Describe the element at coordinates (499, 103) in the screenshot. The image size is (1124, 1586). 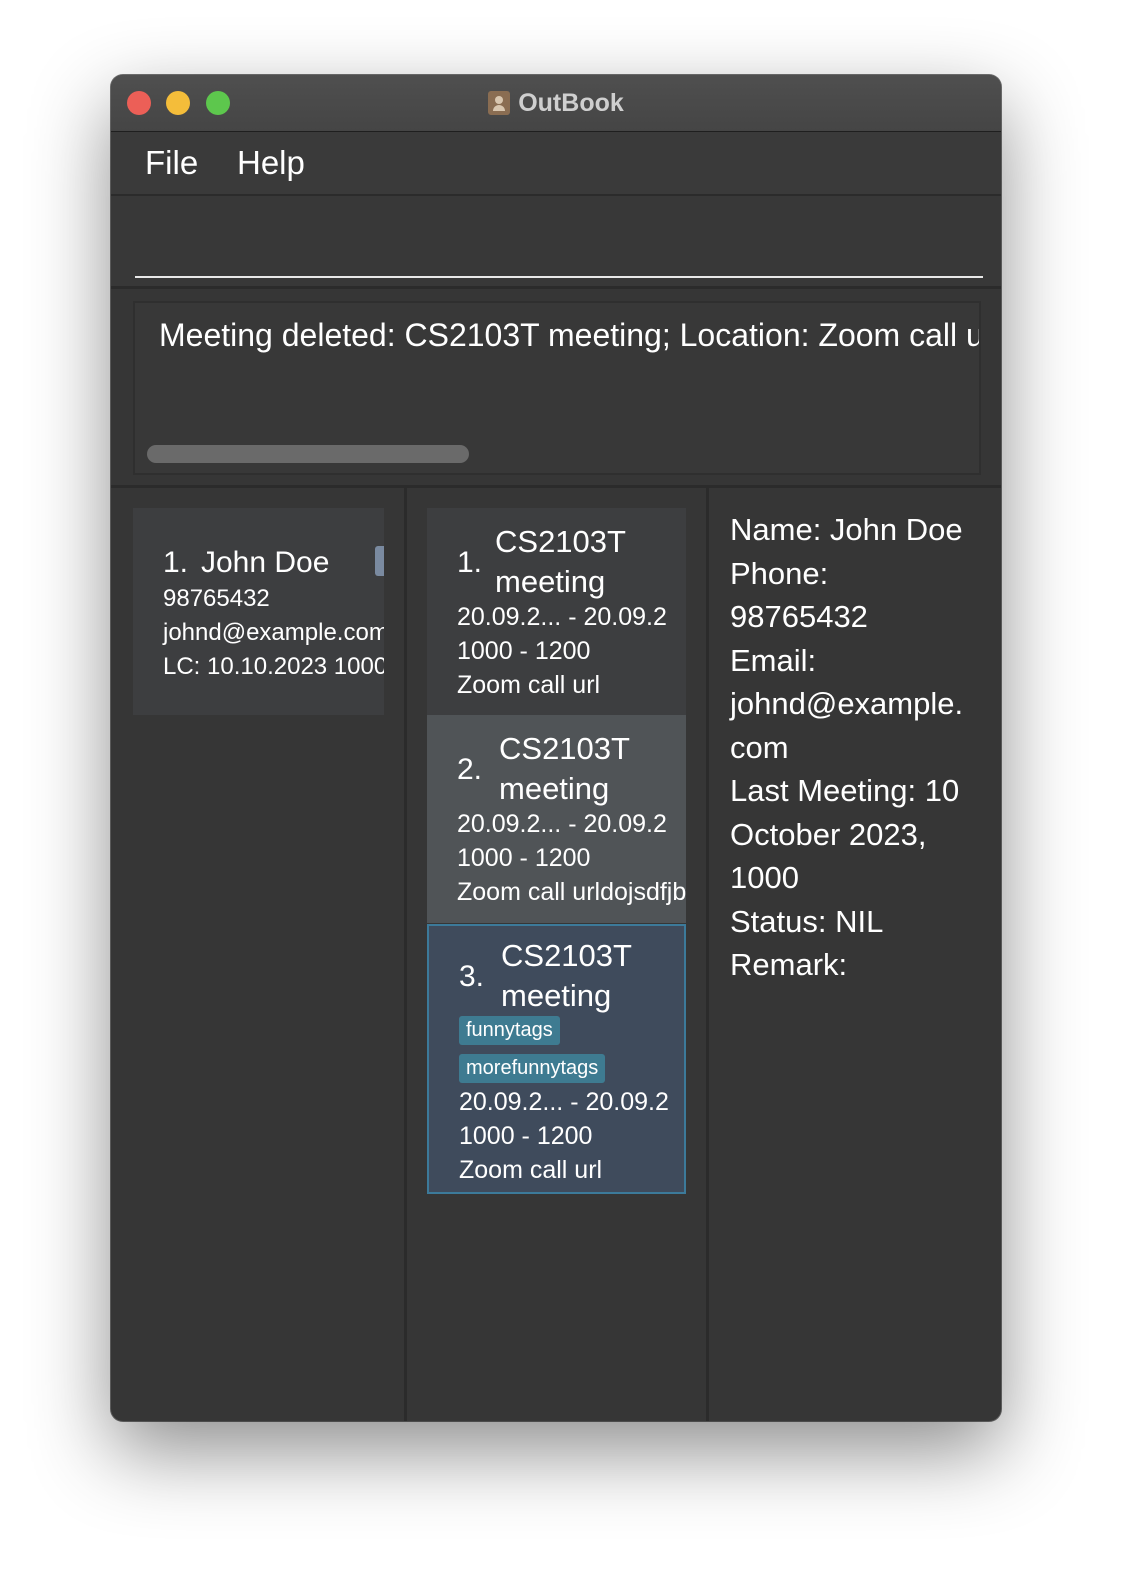
I see `address-book-icon` at that location.